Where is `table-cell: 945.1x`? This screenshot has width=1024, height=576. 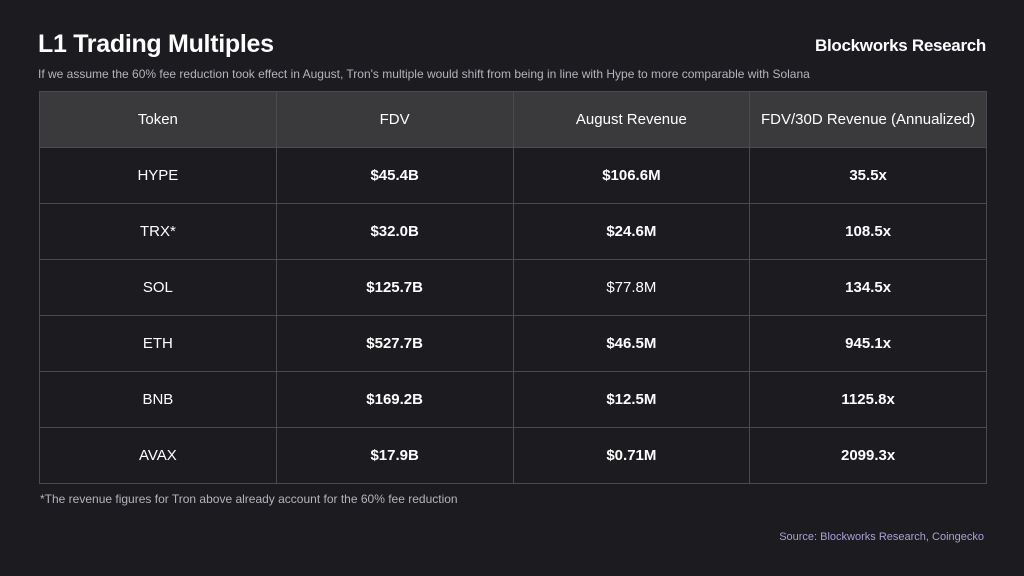
table-cell: 945.1x is located at coordinates (868, 343).